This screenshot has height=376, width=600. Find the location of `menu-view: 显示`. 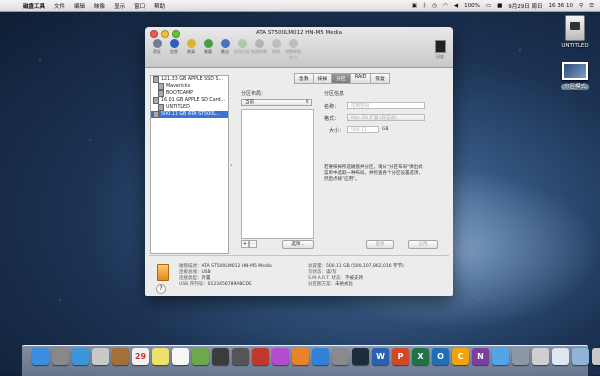

menu-view: 显示 is located at coordinates (119, 6).